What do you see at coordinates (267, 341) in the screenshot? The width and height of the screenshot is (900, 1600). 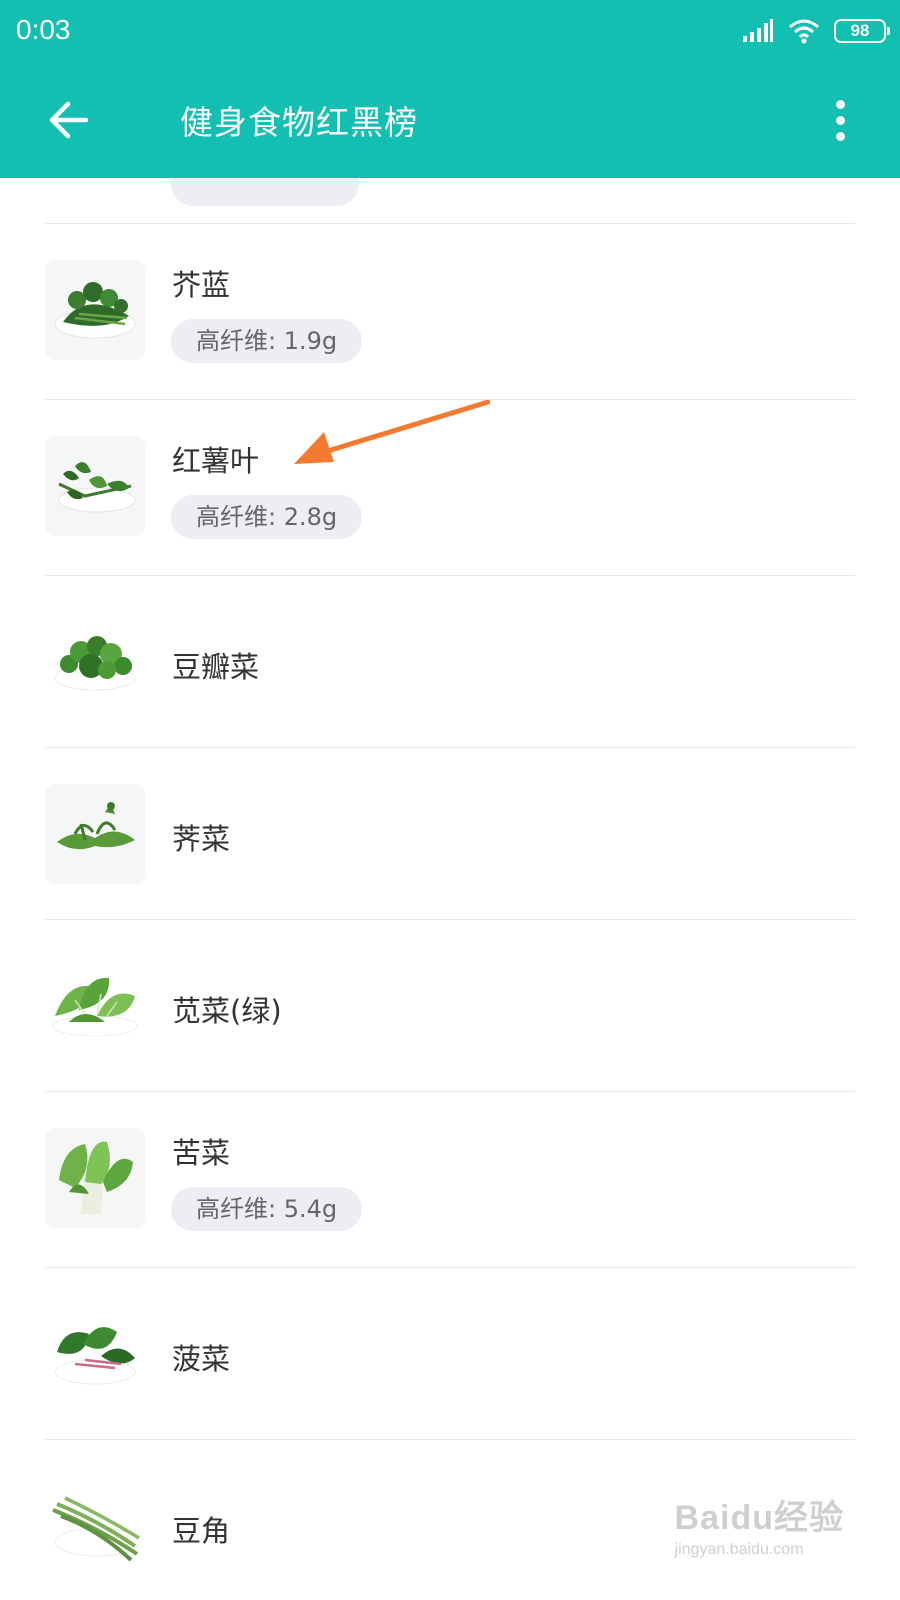 I see `fiber-tag: 高纤维: 1.9g` at bounding box center [267, 341].